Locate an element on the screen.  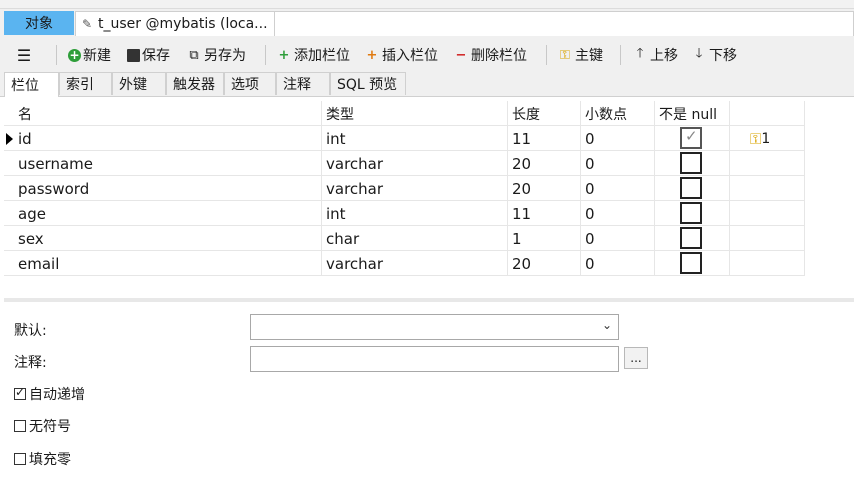
cell-name: id is located at coordinates (168, 138).